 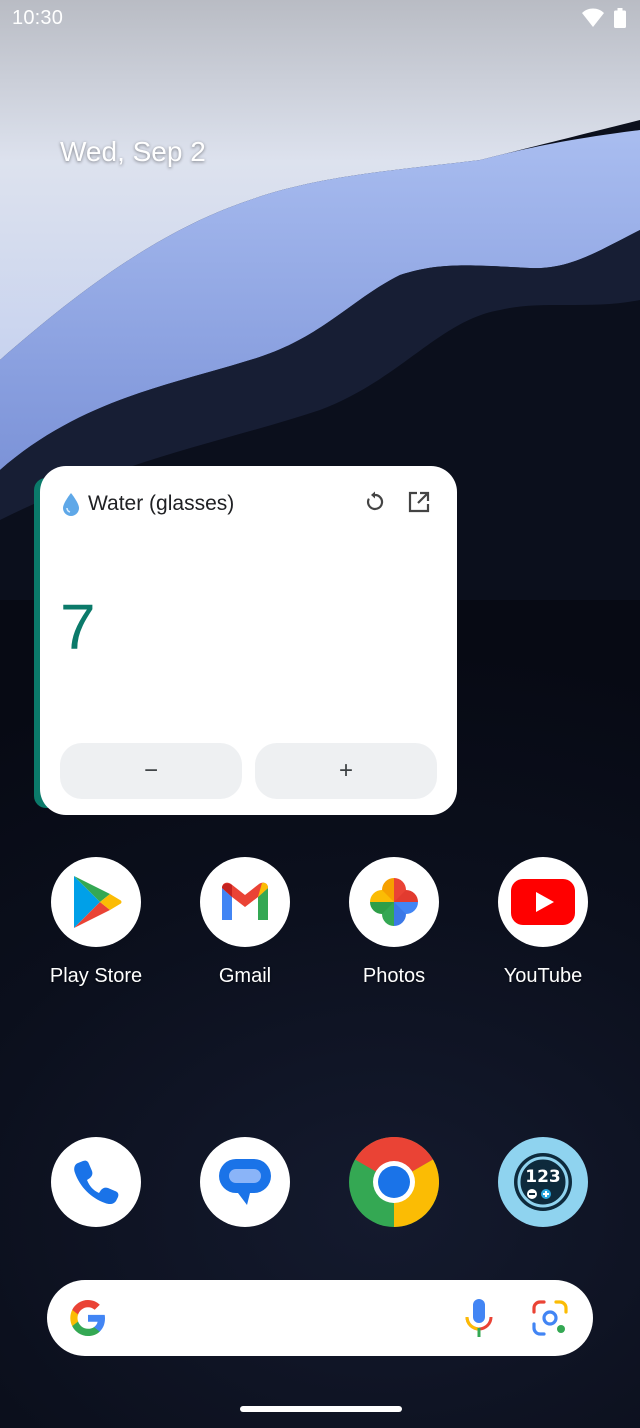 I want to click on widget-header: Water (glasses), so click(x=148, y=504).